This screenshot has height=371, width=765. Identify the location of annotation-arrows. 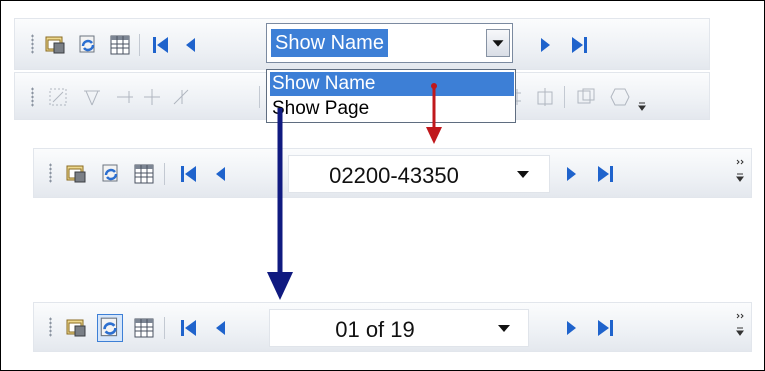
(354, 191).